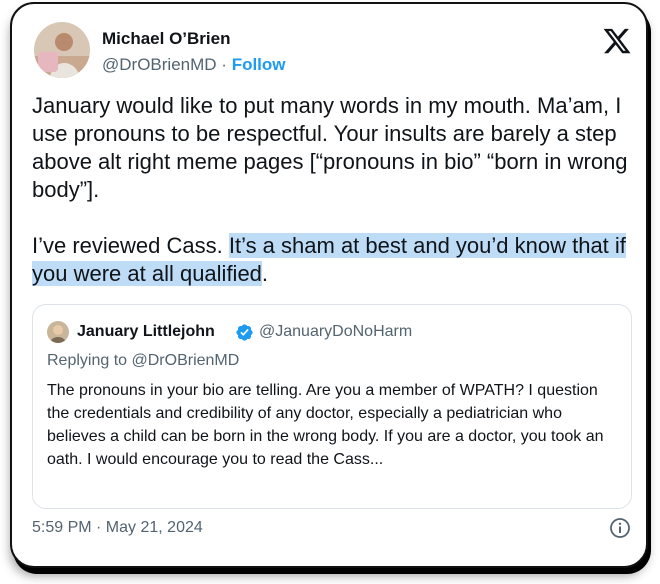  What do you see at coordinates (143, 360) in the screenshot?
I see `replying-to: Replying to @DrOBrienMD` at bounding box center [143, 360].